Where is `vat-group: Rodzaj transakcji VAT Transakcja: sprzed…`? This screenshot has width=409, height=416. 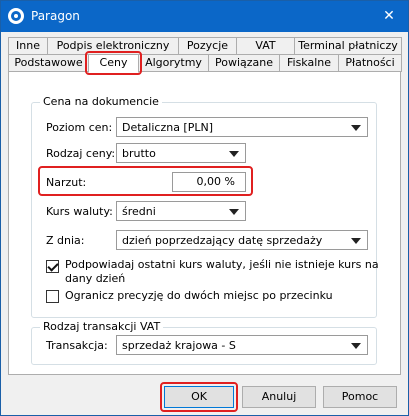 vat-group: Rodzaj transakcji VAT Transakcja: sprzed… is located at coordinates (204, 342).